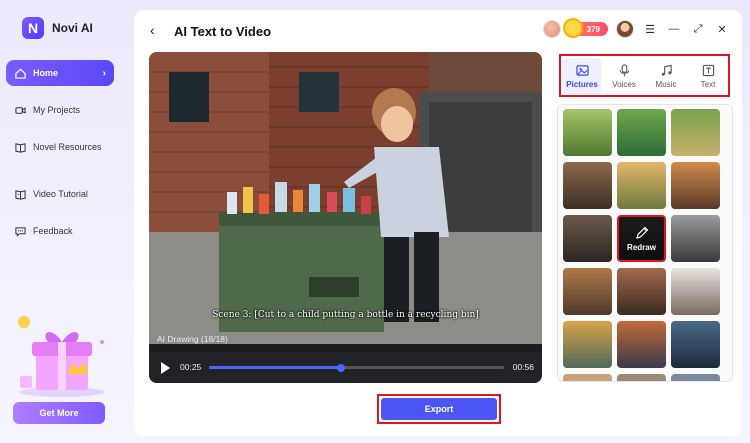  I want to click on text-icon, so click(708, 70).